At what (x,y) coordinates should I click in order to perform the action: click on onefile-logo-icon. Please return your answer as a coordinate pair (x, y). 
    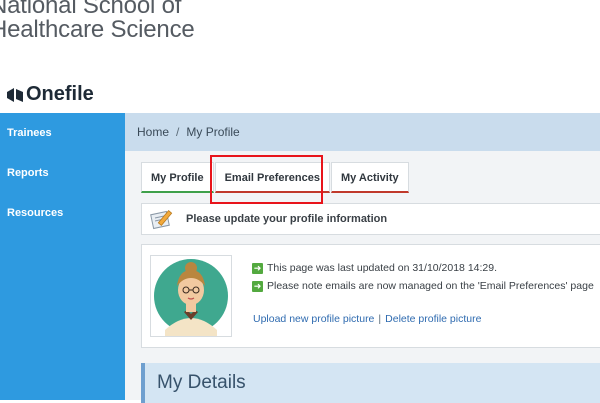
    Looking at the image, I should click on (15, 94).